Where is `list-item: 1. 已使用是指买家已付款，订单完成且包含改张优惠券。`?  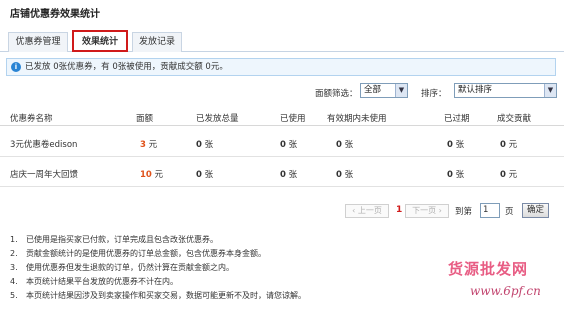
list-item: 1. 已使用是指买家已付款，订单完成且包含改张优惠券。 is located at coordinates (114, 239).